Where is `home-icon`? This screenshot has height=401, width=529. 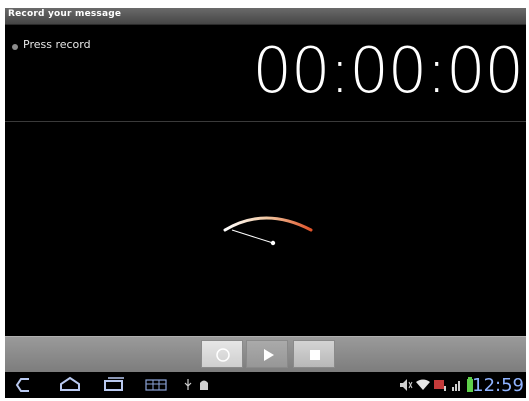 home-icon is located at coordinates (70, 384).